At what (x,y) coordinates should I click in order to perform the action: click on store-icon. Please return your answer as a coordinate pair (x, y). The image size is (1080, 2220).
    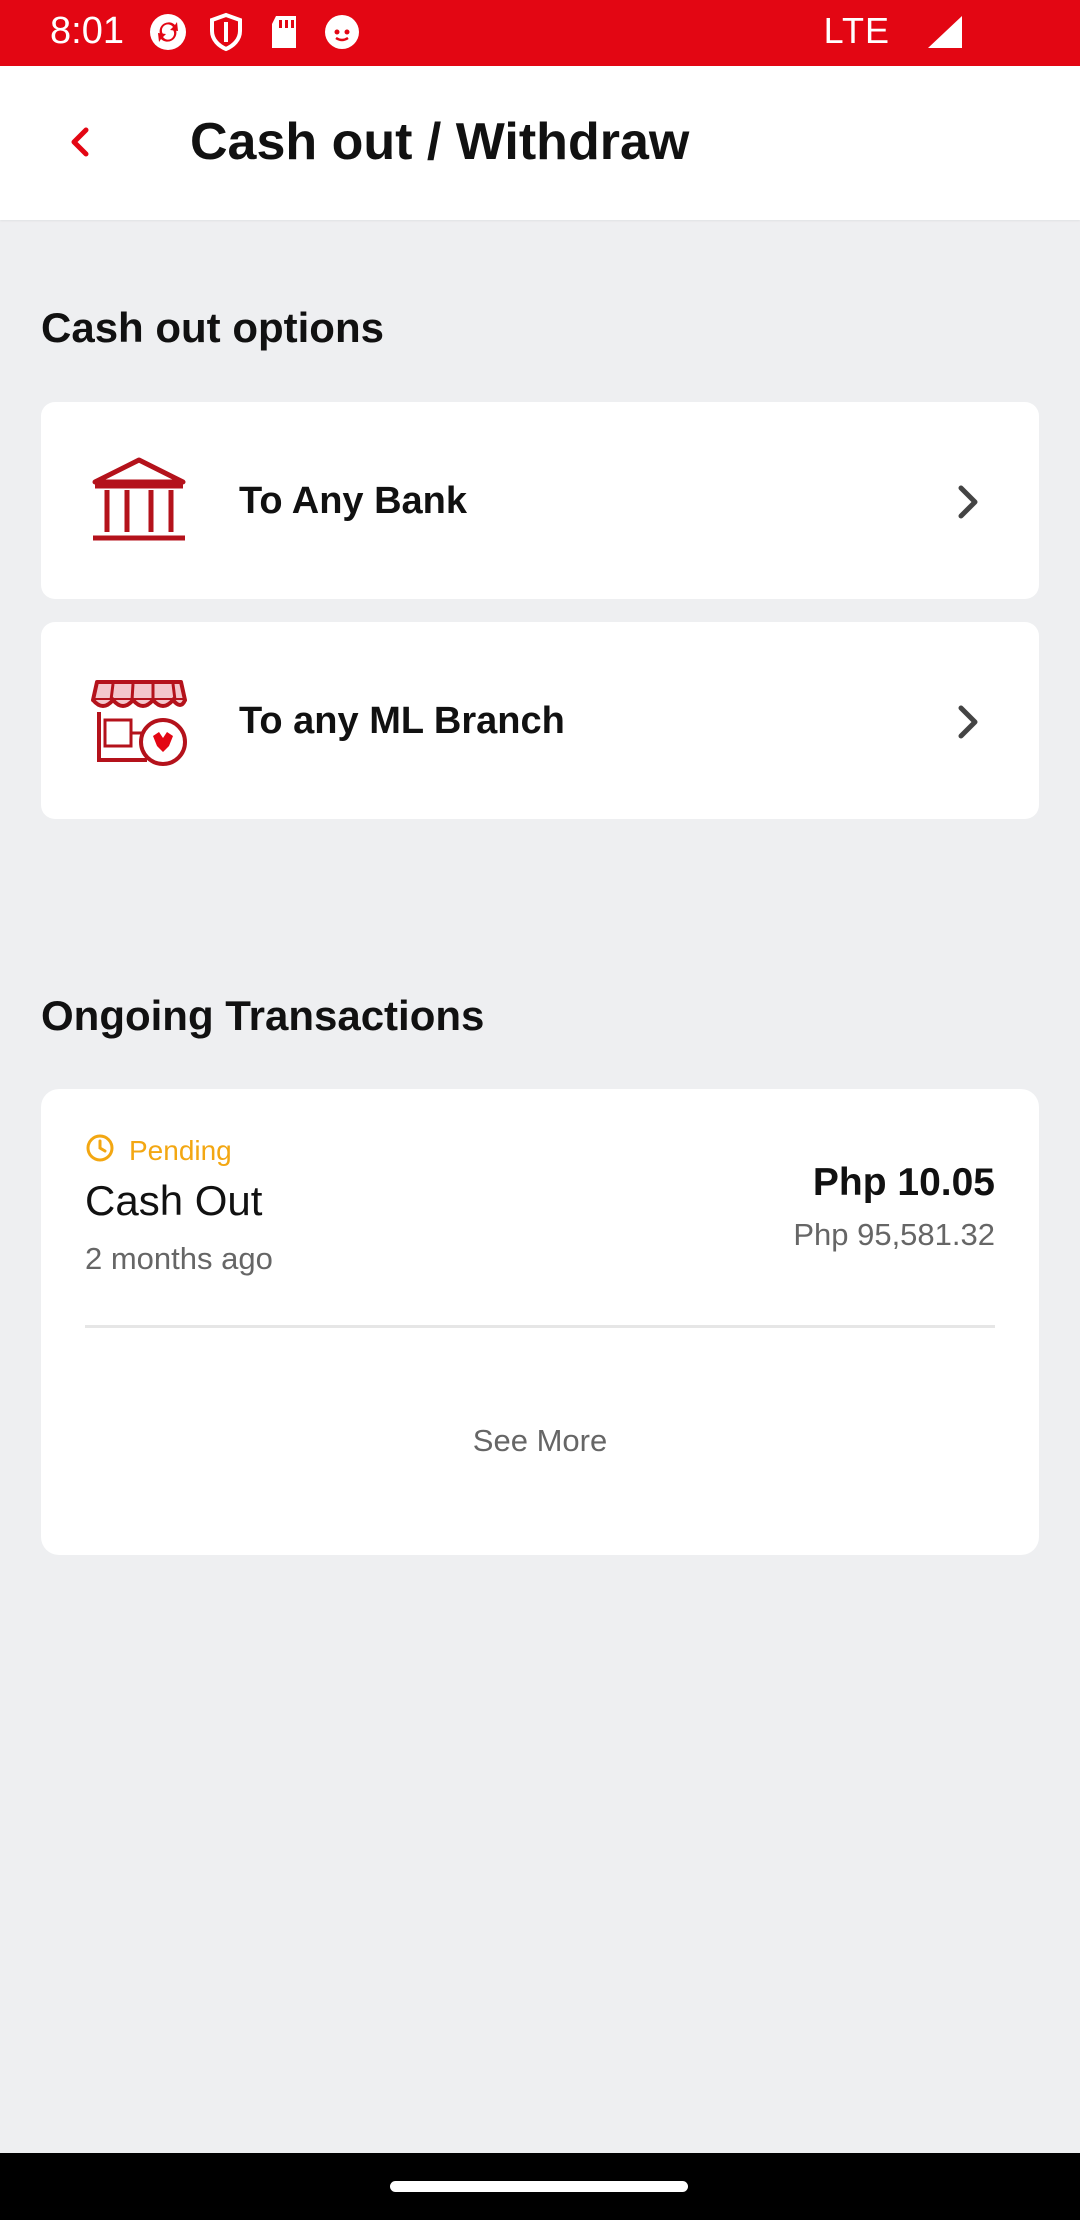
    Looking at the image, I should click on (139, 722).